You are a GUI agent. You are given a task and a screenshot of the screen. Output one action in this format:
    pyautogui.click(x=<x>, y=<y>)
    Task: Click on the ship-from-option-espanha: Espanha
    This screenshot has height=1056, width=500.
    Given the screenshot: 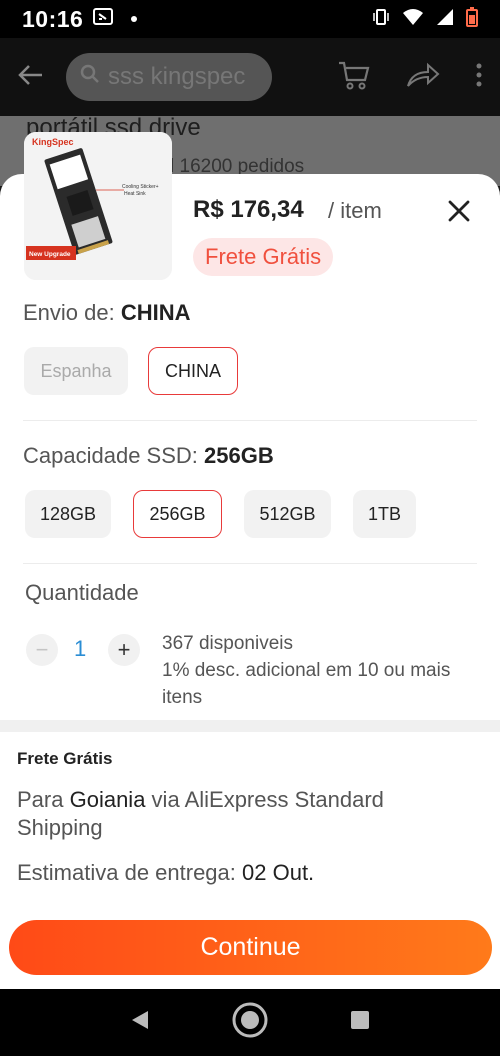 What is the action you would take?
    pyautogui.click(x=76, y=371)
    